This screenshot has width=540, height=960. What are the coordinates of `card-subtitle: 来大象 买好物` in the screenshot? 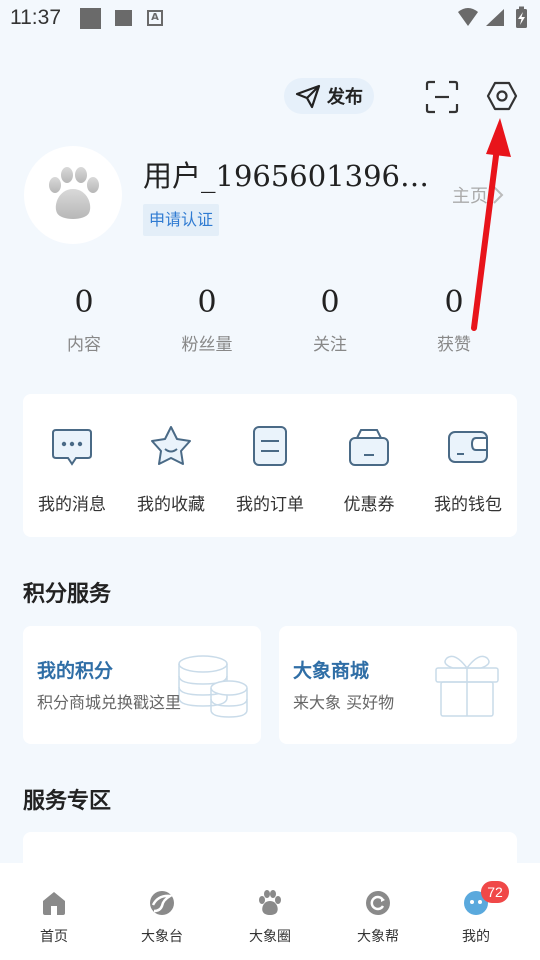 It's located at (344, 702).